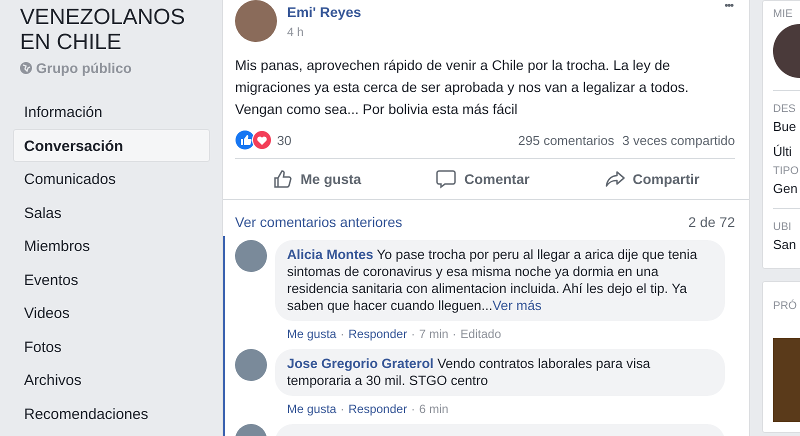 The width and height of the screenshot is (800, 436). Describe the element at coordinates (483, 179) in the screenshot. I see `action-button: Comentar` at that location.